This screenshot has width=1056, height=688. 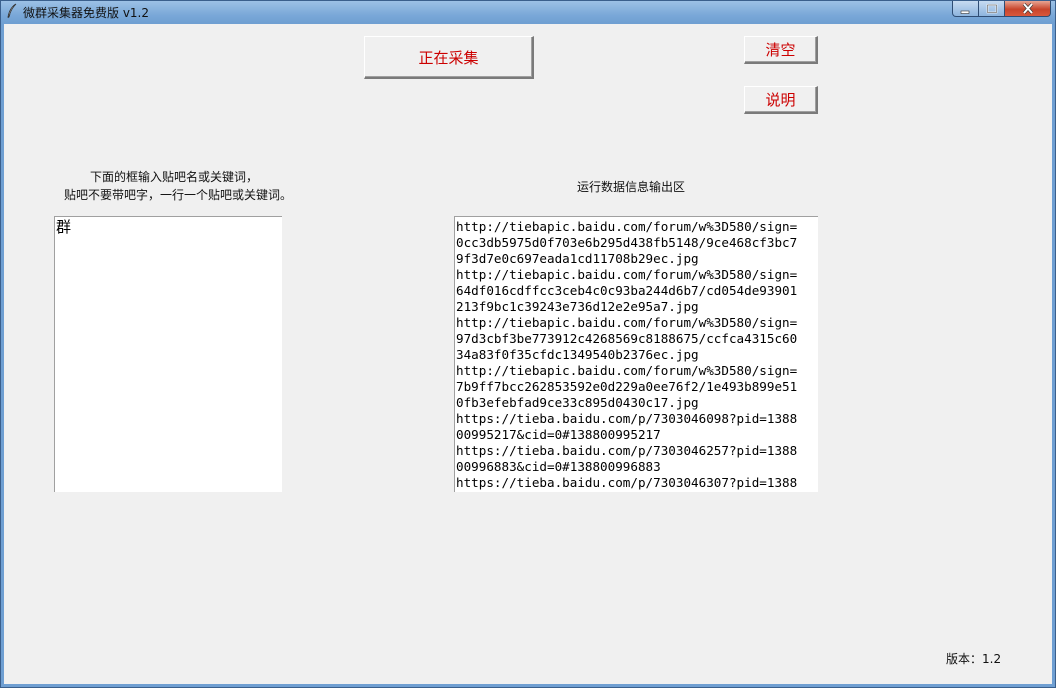 I want to click on minimize-button, so click(x=965, y=9).